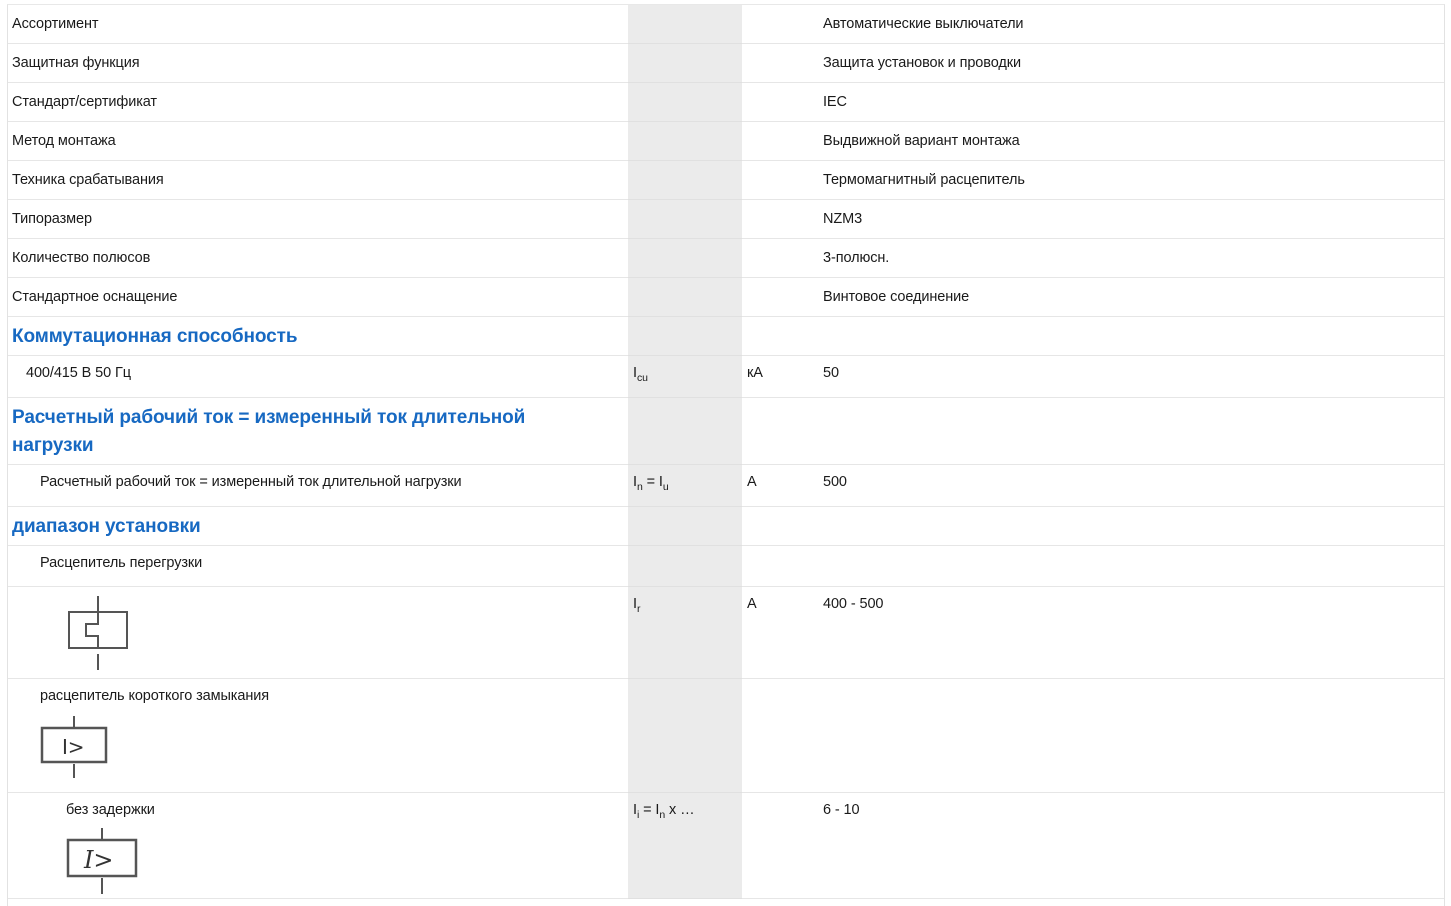 The width and height of the screenshot is (1451, 906). I want to click on row-label: Метод монтажа, so click(318, 141).